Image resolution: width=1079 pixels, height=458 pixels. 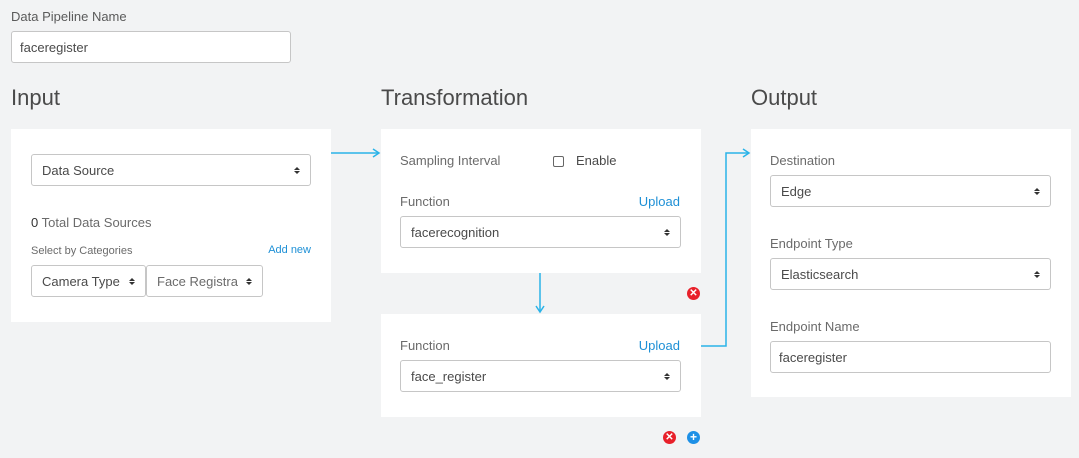 I want to click on function-select: facerecognition, so click(x=540, y=232).